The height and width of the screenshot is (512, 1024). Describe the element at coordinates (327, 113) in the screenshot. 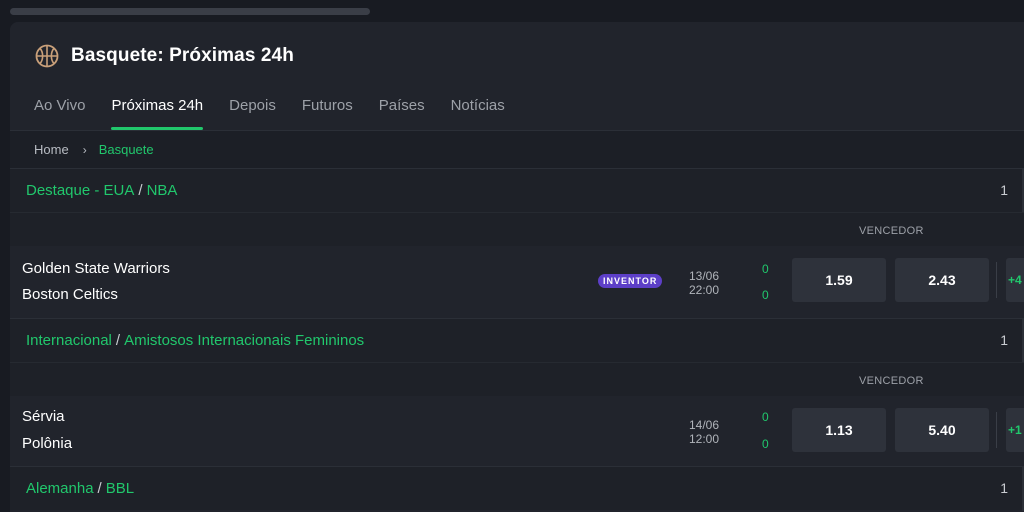

I see `tab-futuros: Futuros` at that location.